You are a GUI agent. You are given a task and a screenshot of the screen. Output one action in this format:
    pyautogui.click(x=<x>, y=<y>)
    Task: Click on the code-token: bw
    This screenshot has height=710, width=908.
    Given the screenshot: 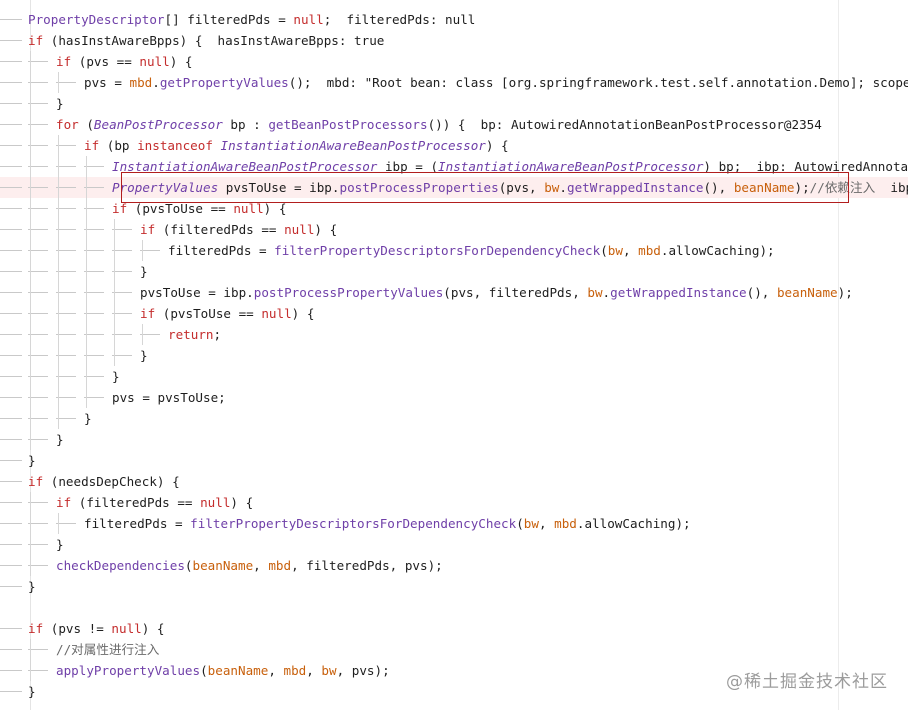 What is the action you would take?
    pyautogui.click(x=329, y=670)
    